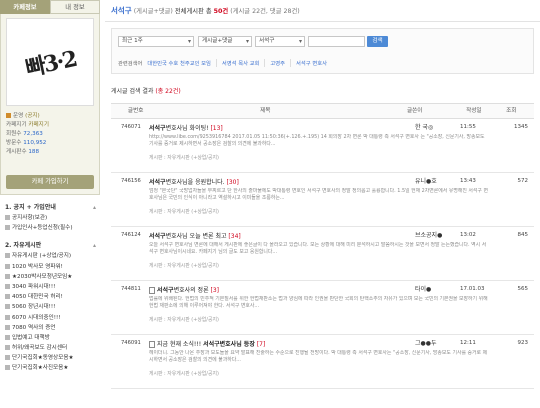 The width and height of the screenshot is (540, 408). I want to click on post-title: 지금 현재 소식!!! 서석구변호사님 등장 [7], so click(207, 343).